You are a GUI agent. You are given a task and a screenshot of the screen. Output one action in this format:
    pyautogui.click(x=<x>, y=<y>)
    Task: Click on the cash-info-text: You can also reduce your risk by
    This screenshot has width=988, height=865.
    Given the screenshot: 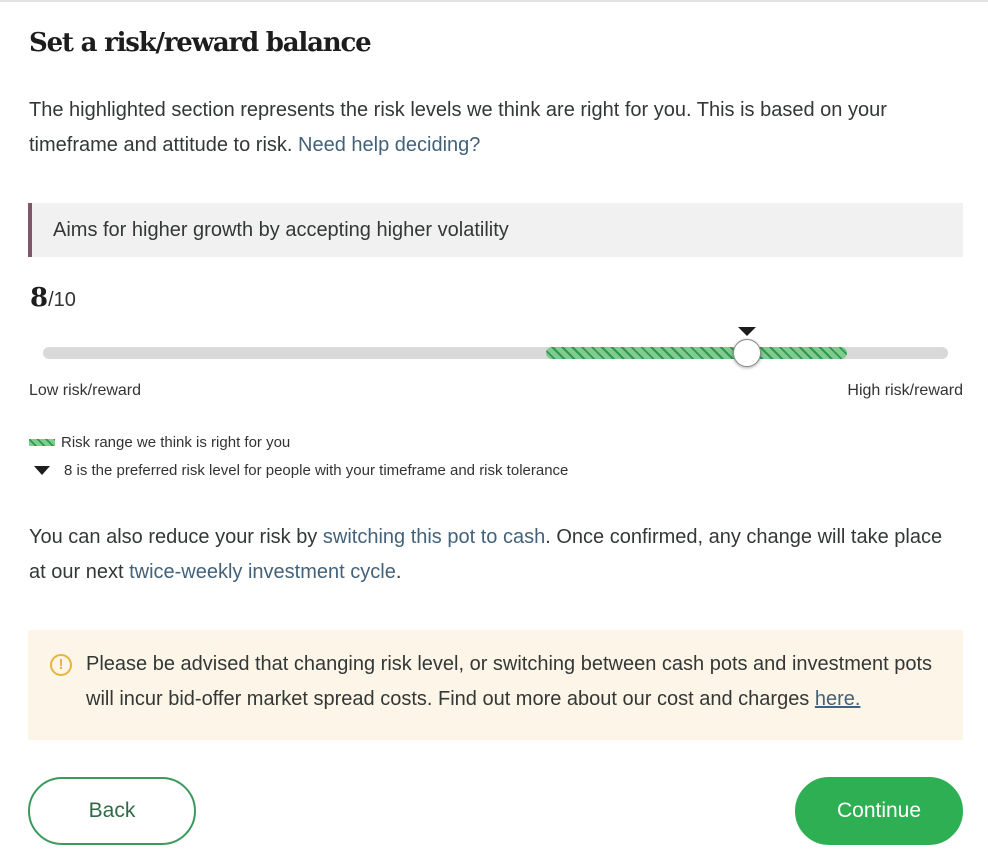 What is the action you would take?
    pyautogui.click(x=176, y=537)
    